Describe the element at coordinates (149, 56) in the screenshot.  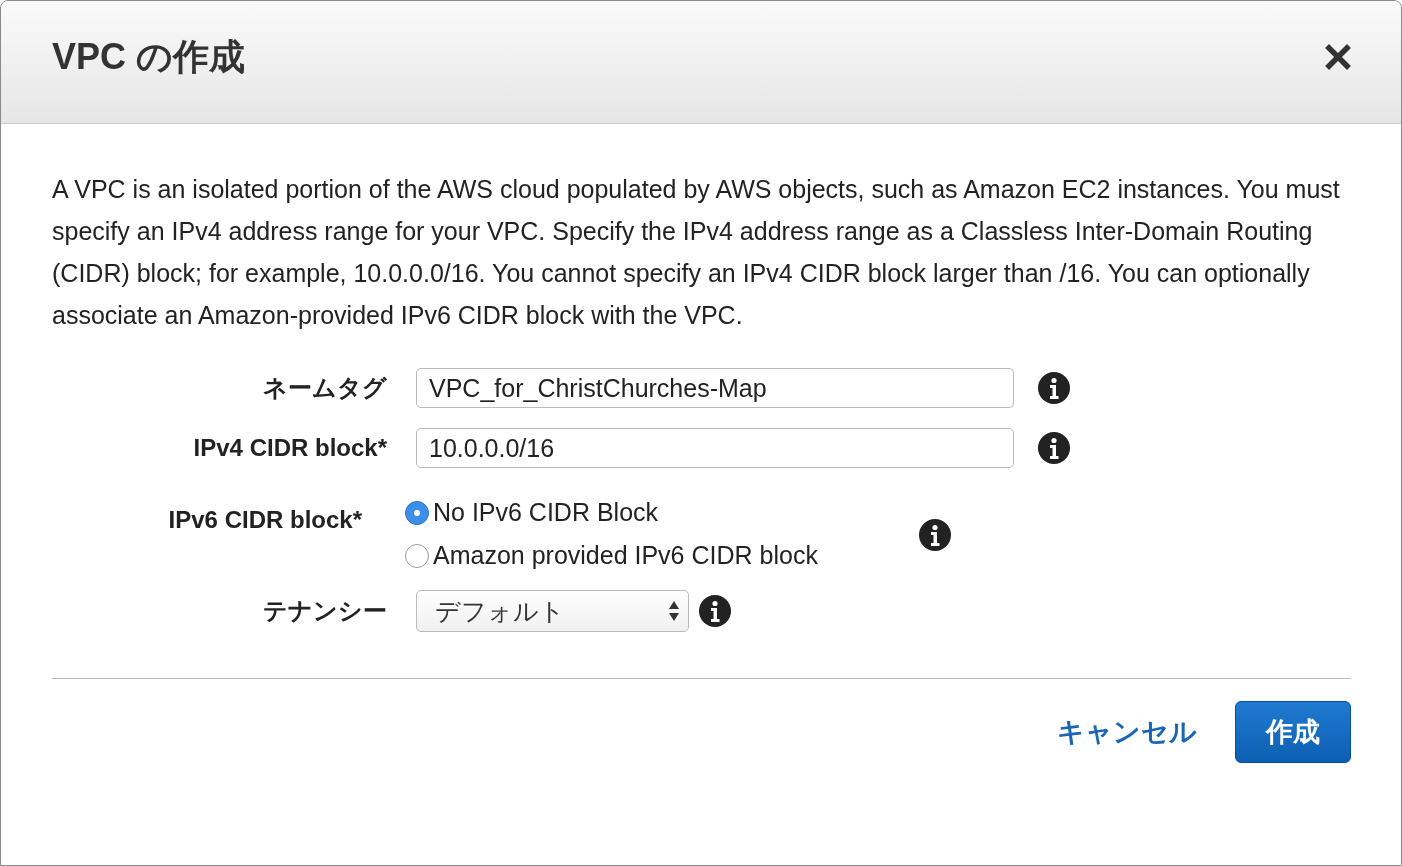
I see `dialog-title: VPC の作成` at that location.